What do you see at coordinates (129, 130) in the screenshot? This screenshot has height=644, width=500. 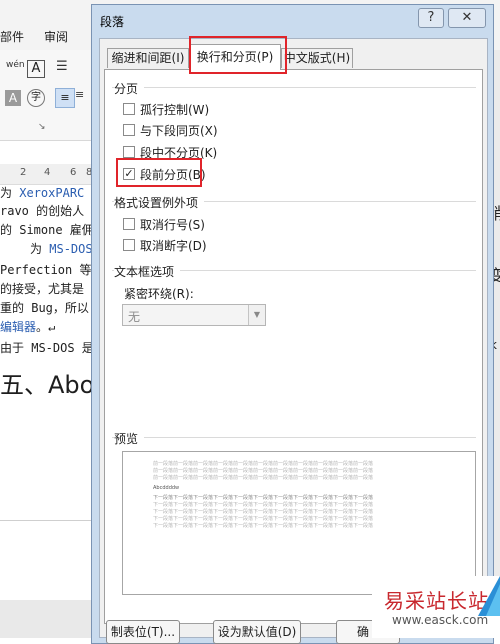 I see `keep-with-next-checkbox` at bounding box center [129, 130].